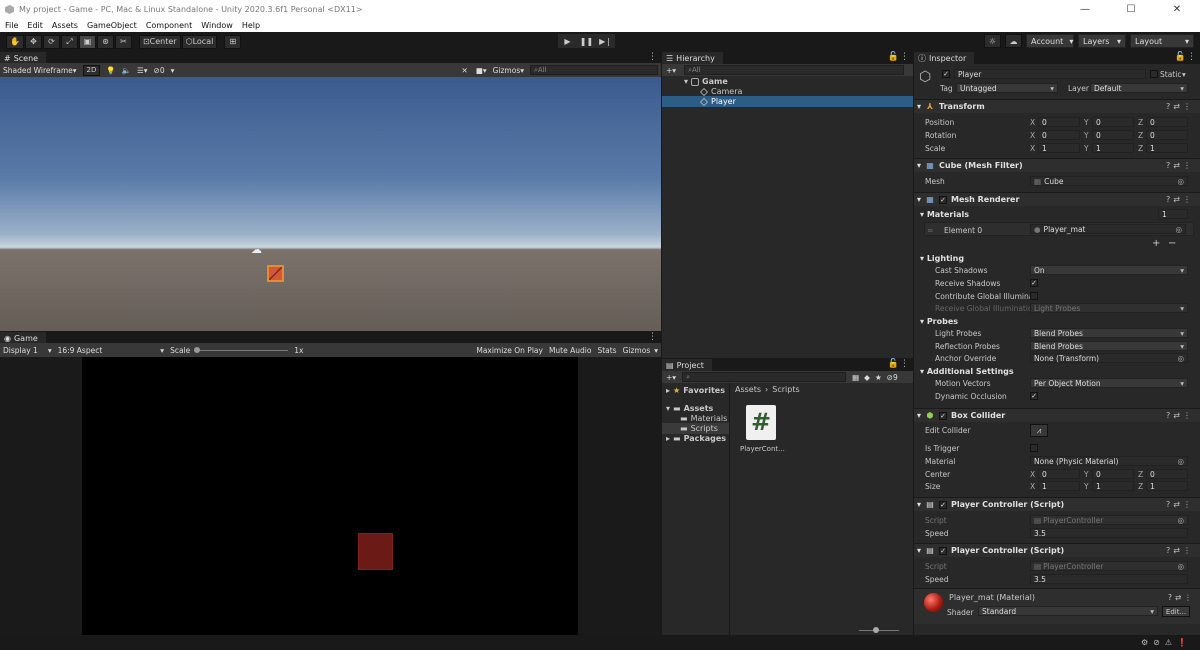 This screenshot has height=650, width=1200. What do you see at coordinates (944, 58) in the screenshot?
I see `tab-inspector: ⓘ Inspector` at bounding box center [944, 58].